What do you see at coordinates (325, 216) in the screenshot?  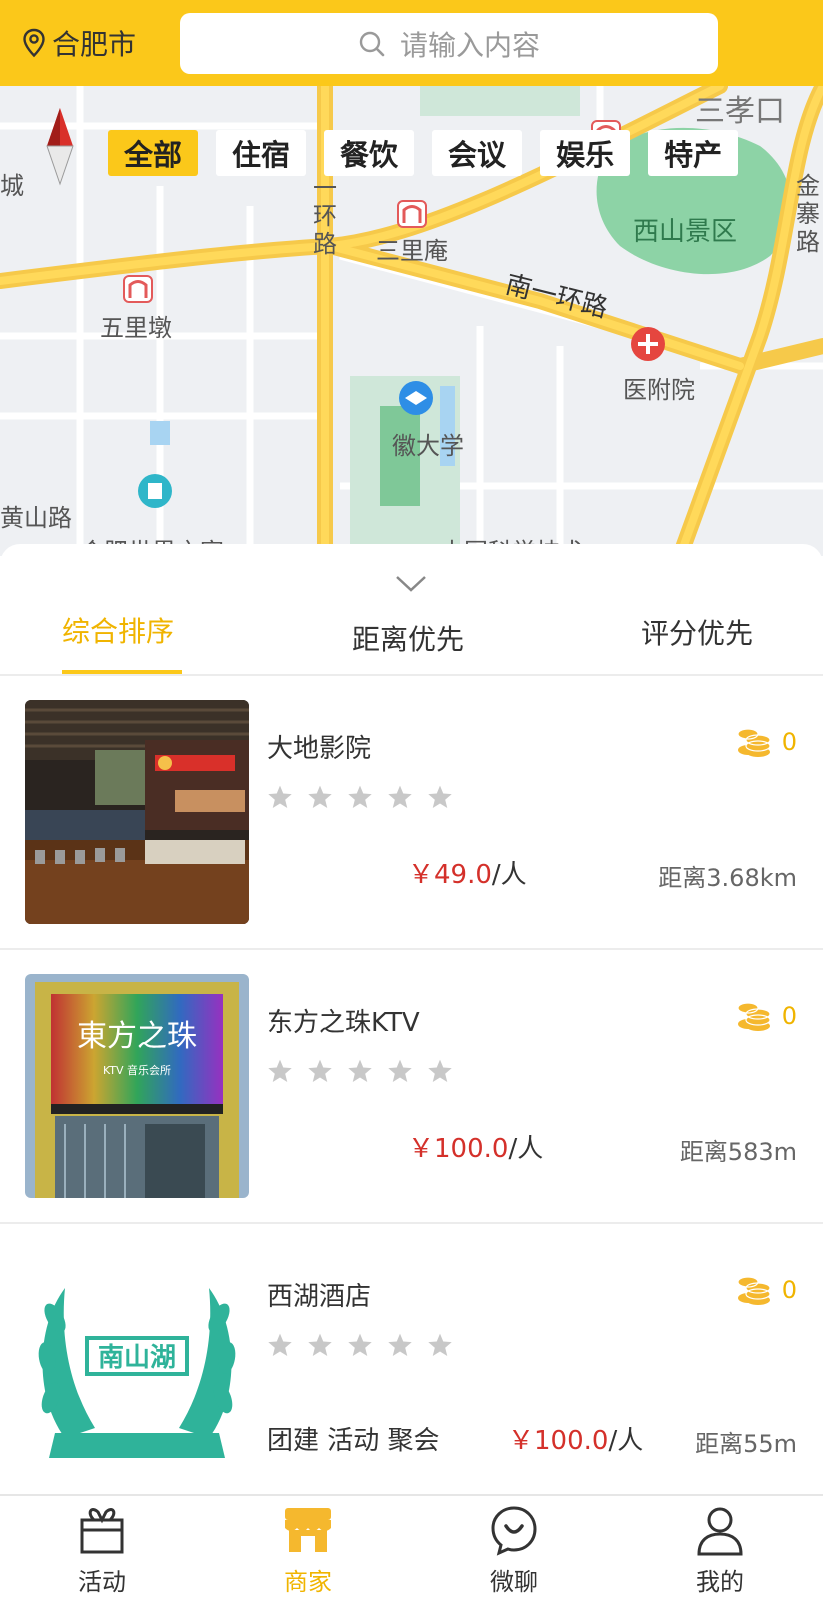 I see `map-label: 一环路` at bounding box center [325, 216].